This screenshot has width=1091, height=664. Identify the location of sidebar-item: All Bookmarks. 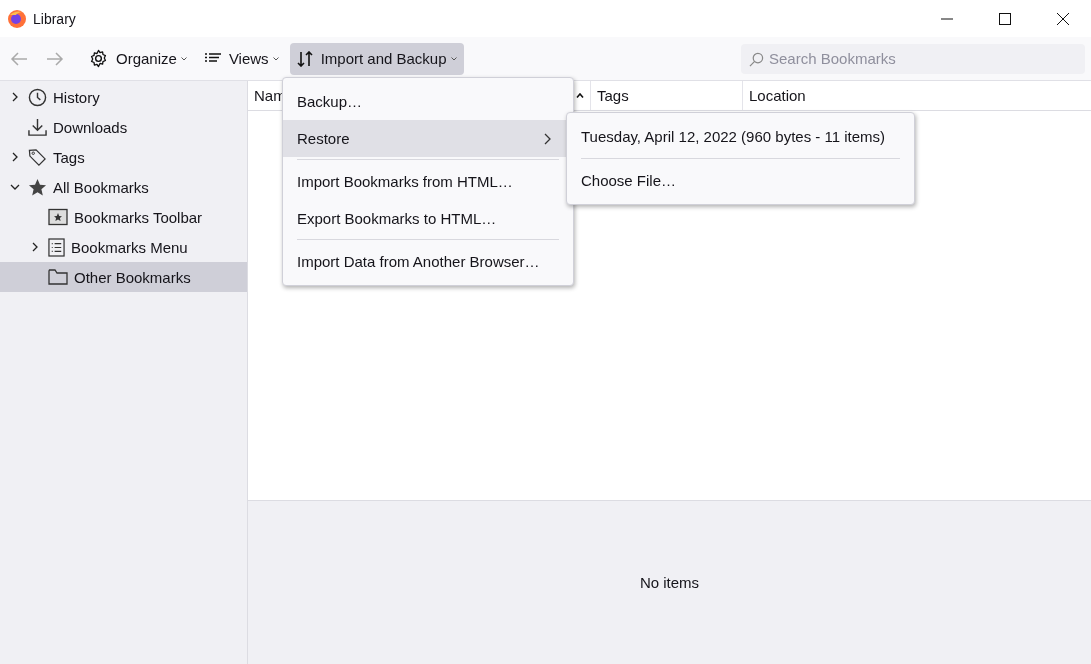
(123, 187).